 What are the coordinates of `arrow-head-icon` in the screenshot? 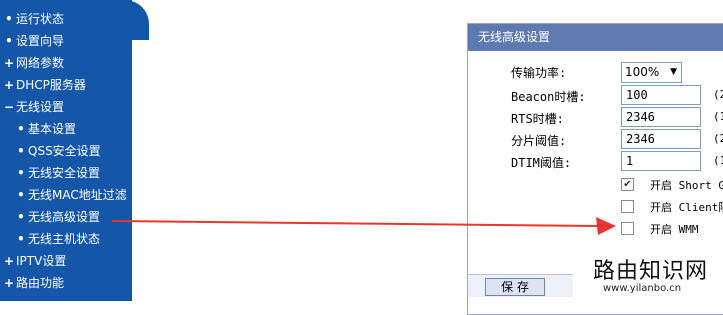 It's located at (606, 226).